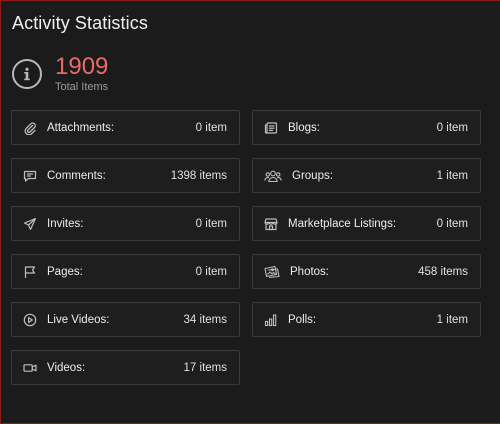 The width and height of the screenshot is (500, 424). I want to click on store-icon, so click(271, 224).